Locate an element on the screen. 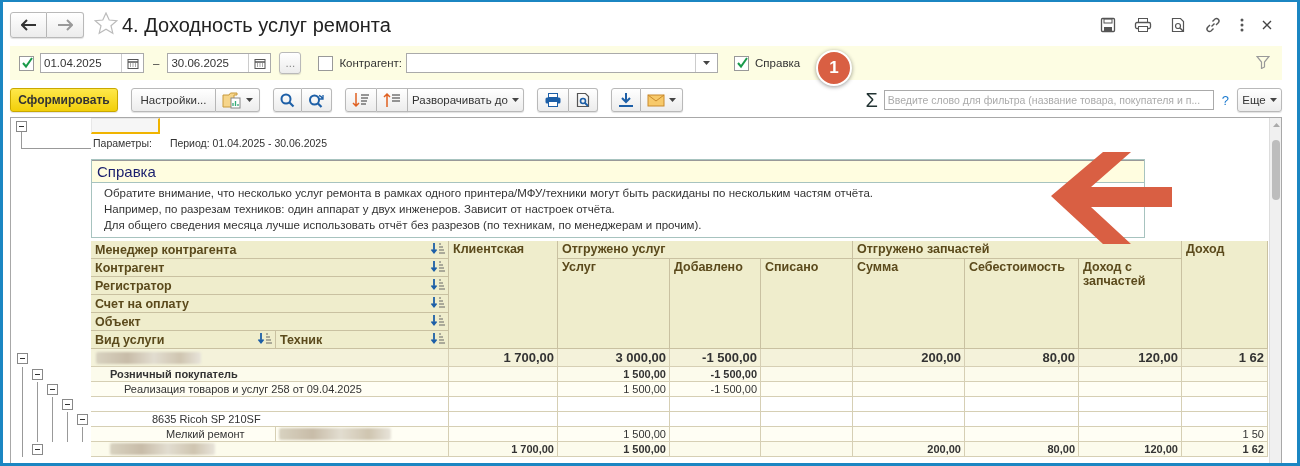  sort-descending-button is located at coordinates (361, 100).